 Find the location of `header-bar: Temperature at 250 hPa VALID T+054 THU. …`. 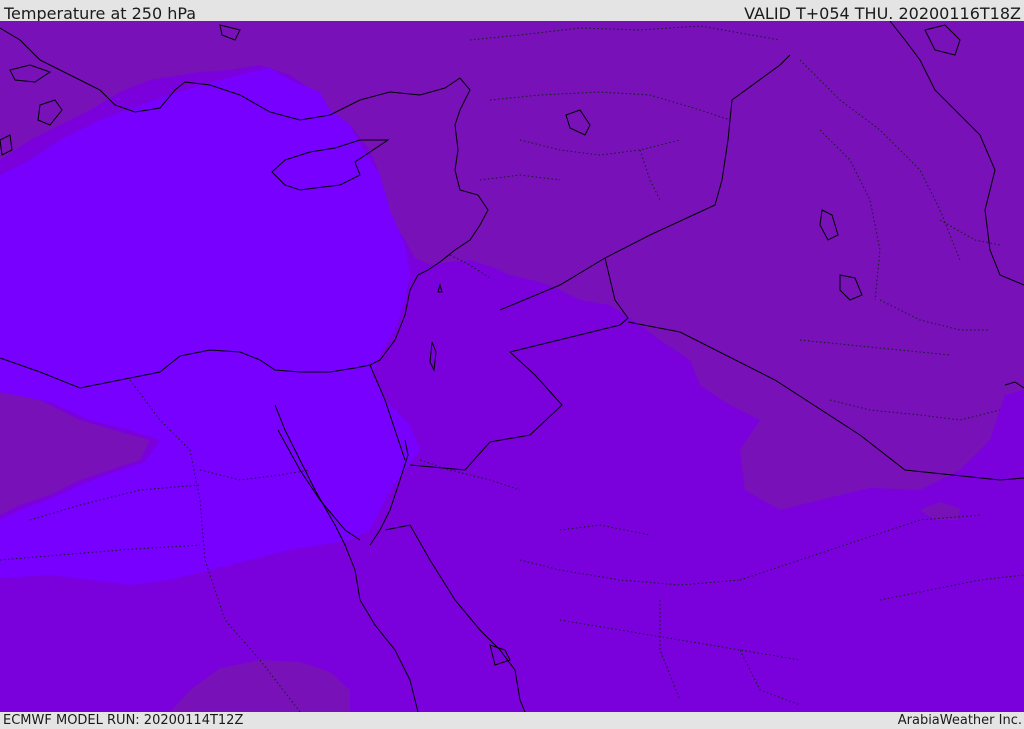

header-bar: Temperature at 250 hPa VALID T+054 THU. … is located at coordinates (512, 11).